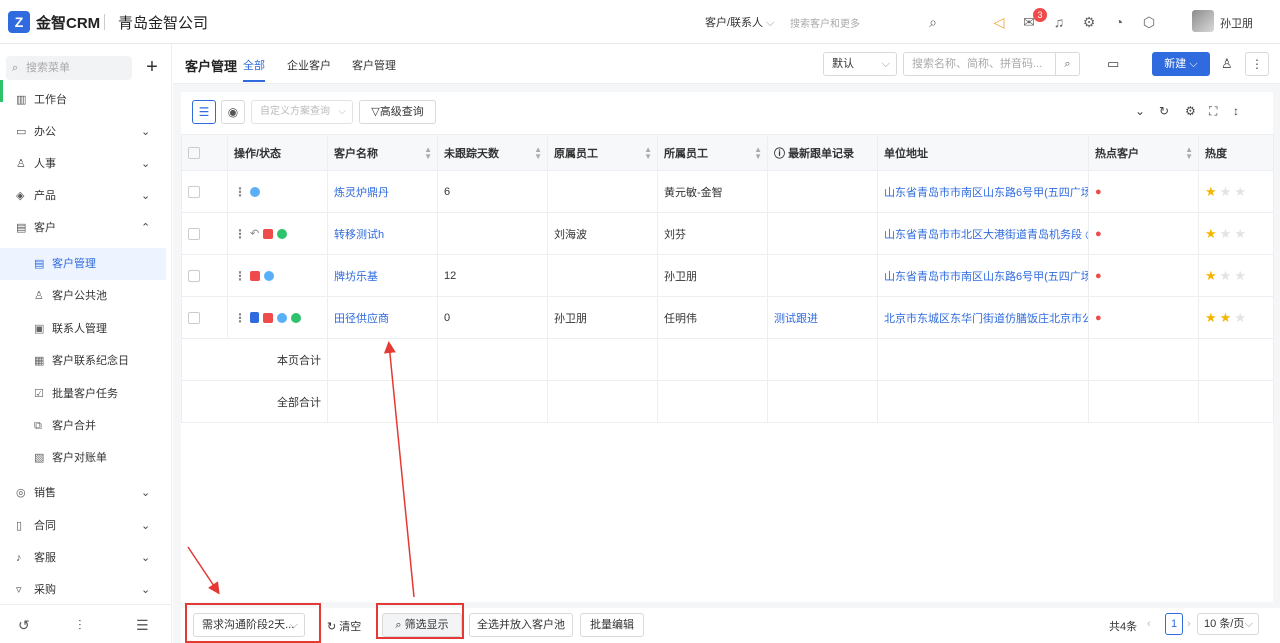  I want to click on customer-name-link: 牌坊乐基, so click(382, 275).